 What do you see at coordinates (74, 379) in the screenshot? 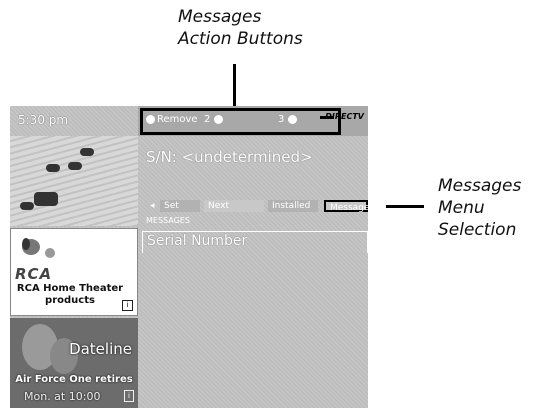
I see `promo-headline: Air Force One retires` at bounding box center [74, 379].